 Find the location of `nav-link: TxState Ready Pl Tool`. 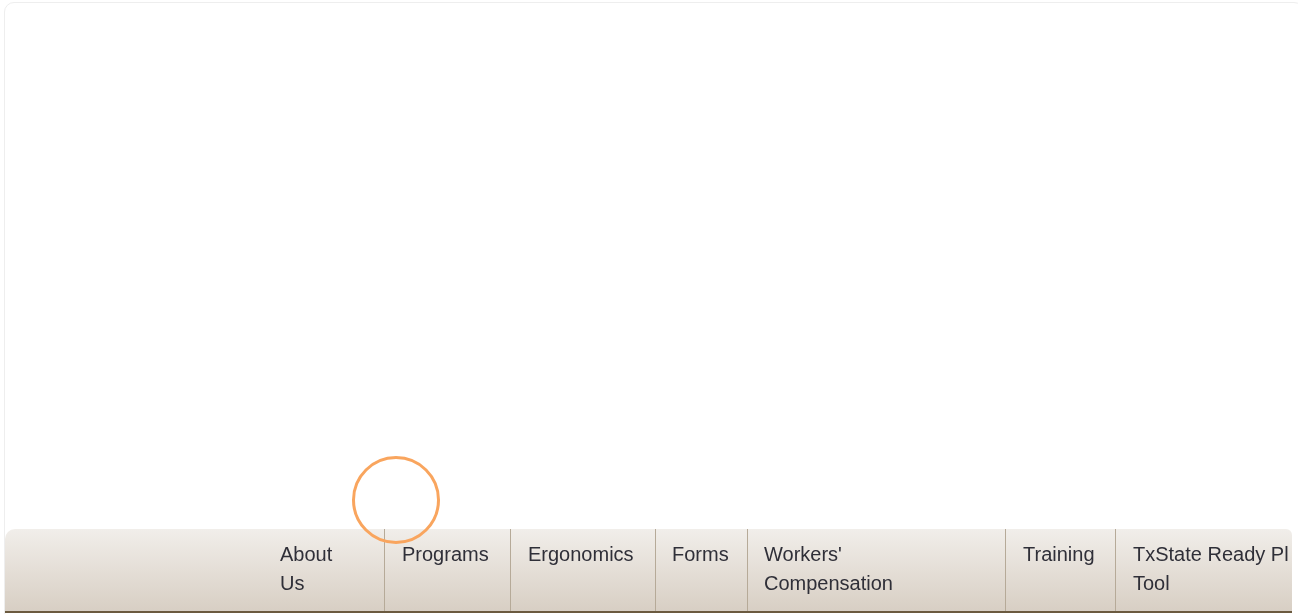

nav-link: TxState Ready Pl Tool is located at coordinates (1203, 570).